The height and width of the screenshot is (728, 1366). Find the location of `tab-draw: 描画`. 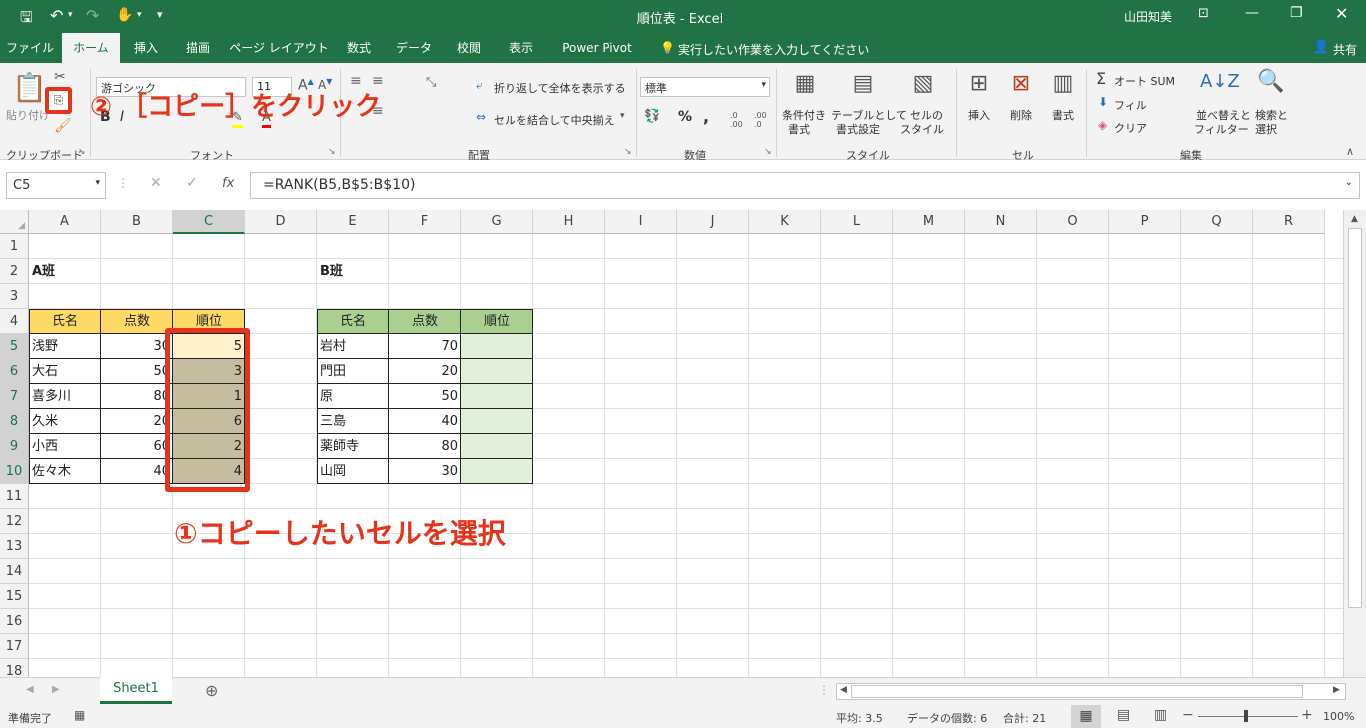

tab-draw: 描画 is located at coordinates (198, 48).